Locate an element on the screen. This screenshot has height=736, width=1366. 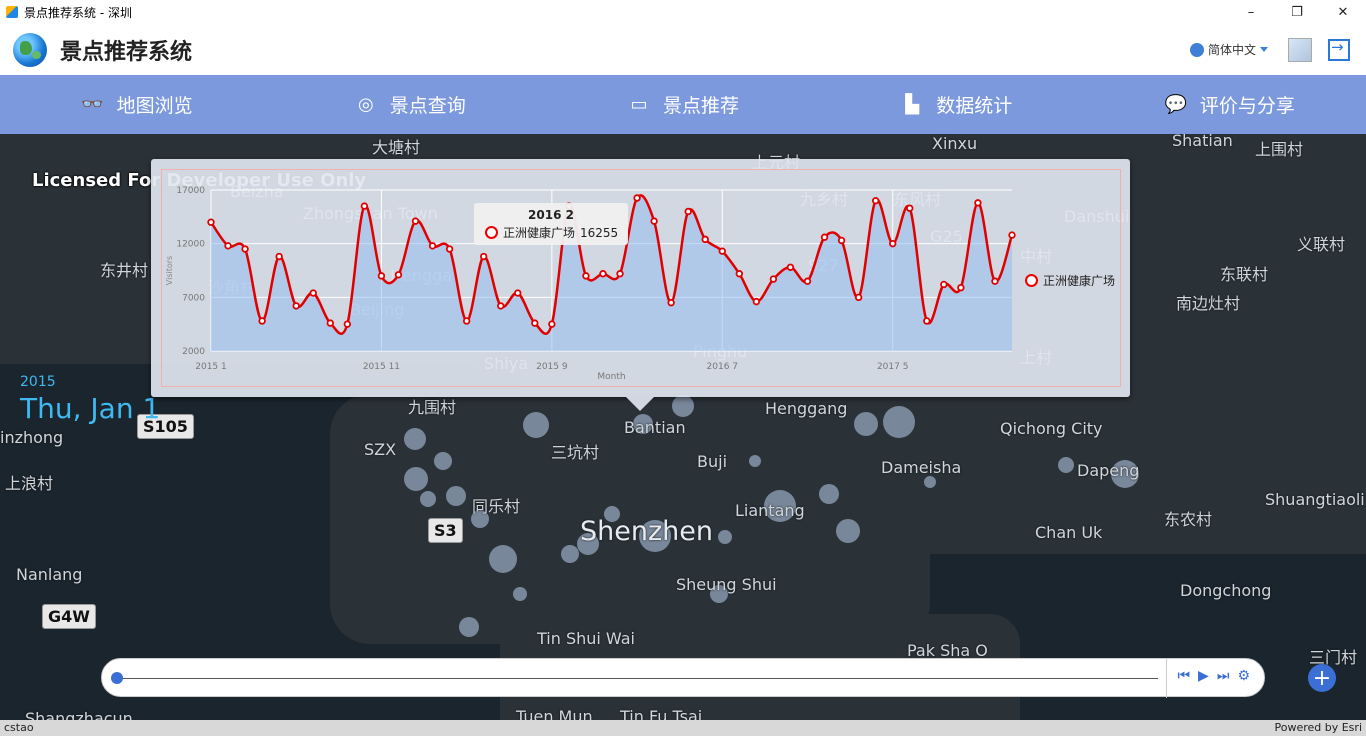
slider-divider is located at coordinates (1166, 678).